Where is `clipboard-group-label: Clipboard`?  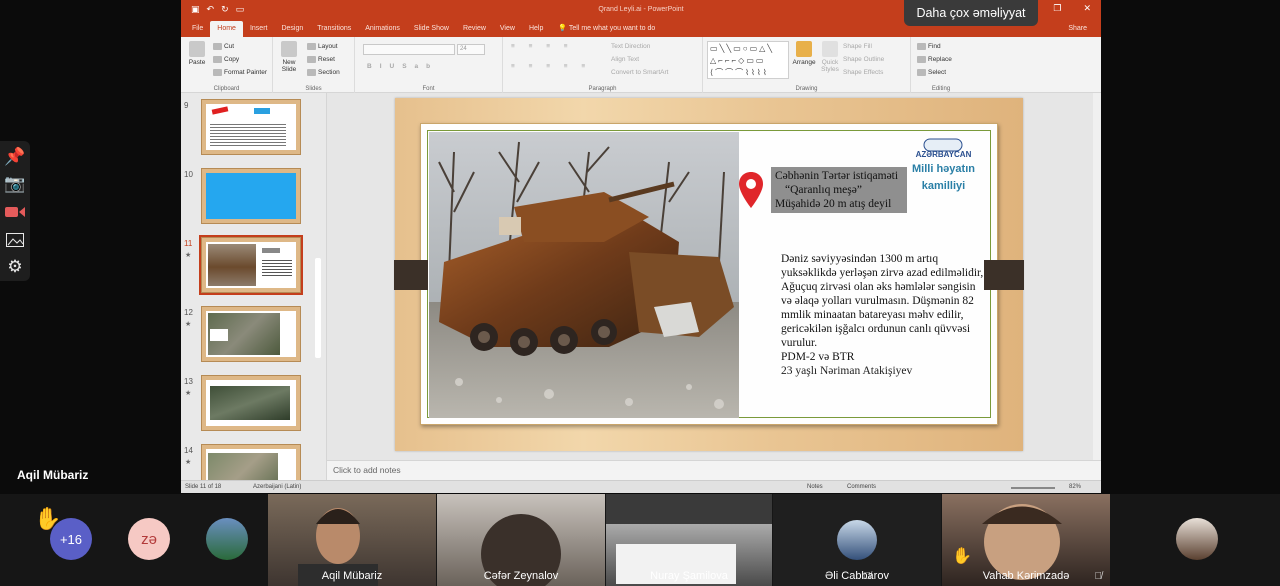
clipboard-group-label: Clipboard is located at coordinates (226, 89).